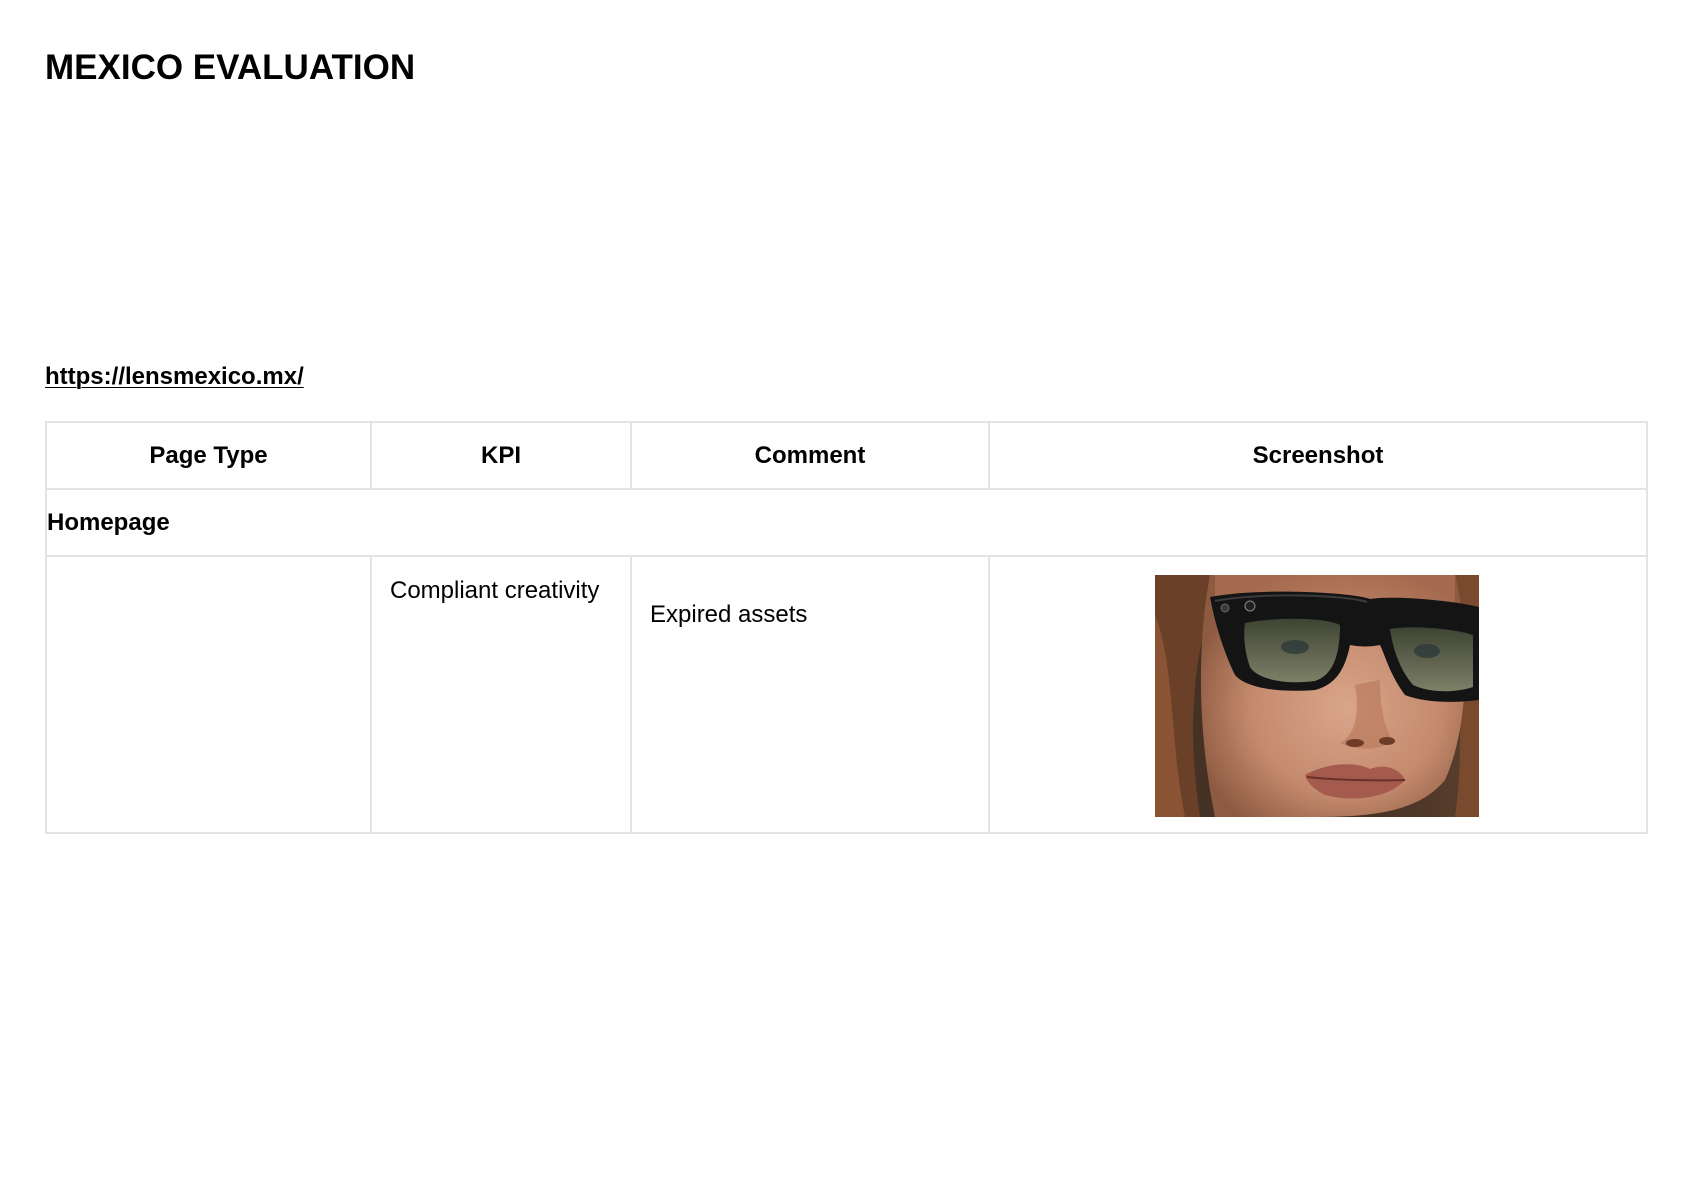 This screenshot has height=1191, width=1684. I want to click on table-header-row: Page Type KPI Comment Screenshot, so click(846, 455).